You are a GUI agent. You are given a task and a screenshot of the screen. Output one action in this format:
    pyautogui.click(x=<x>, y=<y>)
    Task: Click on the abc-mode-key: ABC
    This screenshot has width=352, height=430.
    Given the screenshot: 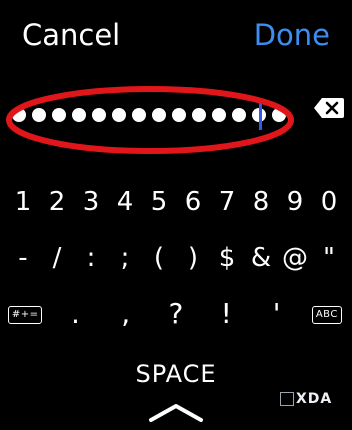 What is the action you would take?
    pyautogui.click(x=327, y=314)
    